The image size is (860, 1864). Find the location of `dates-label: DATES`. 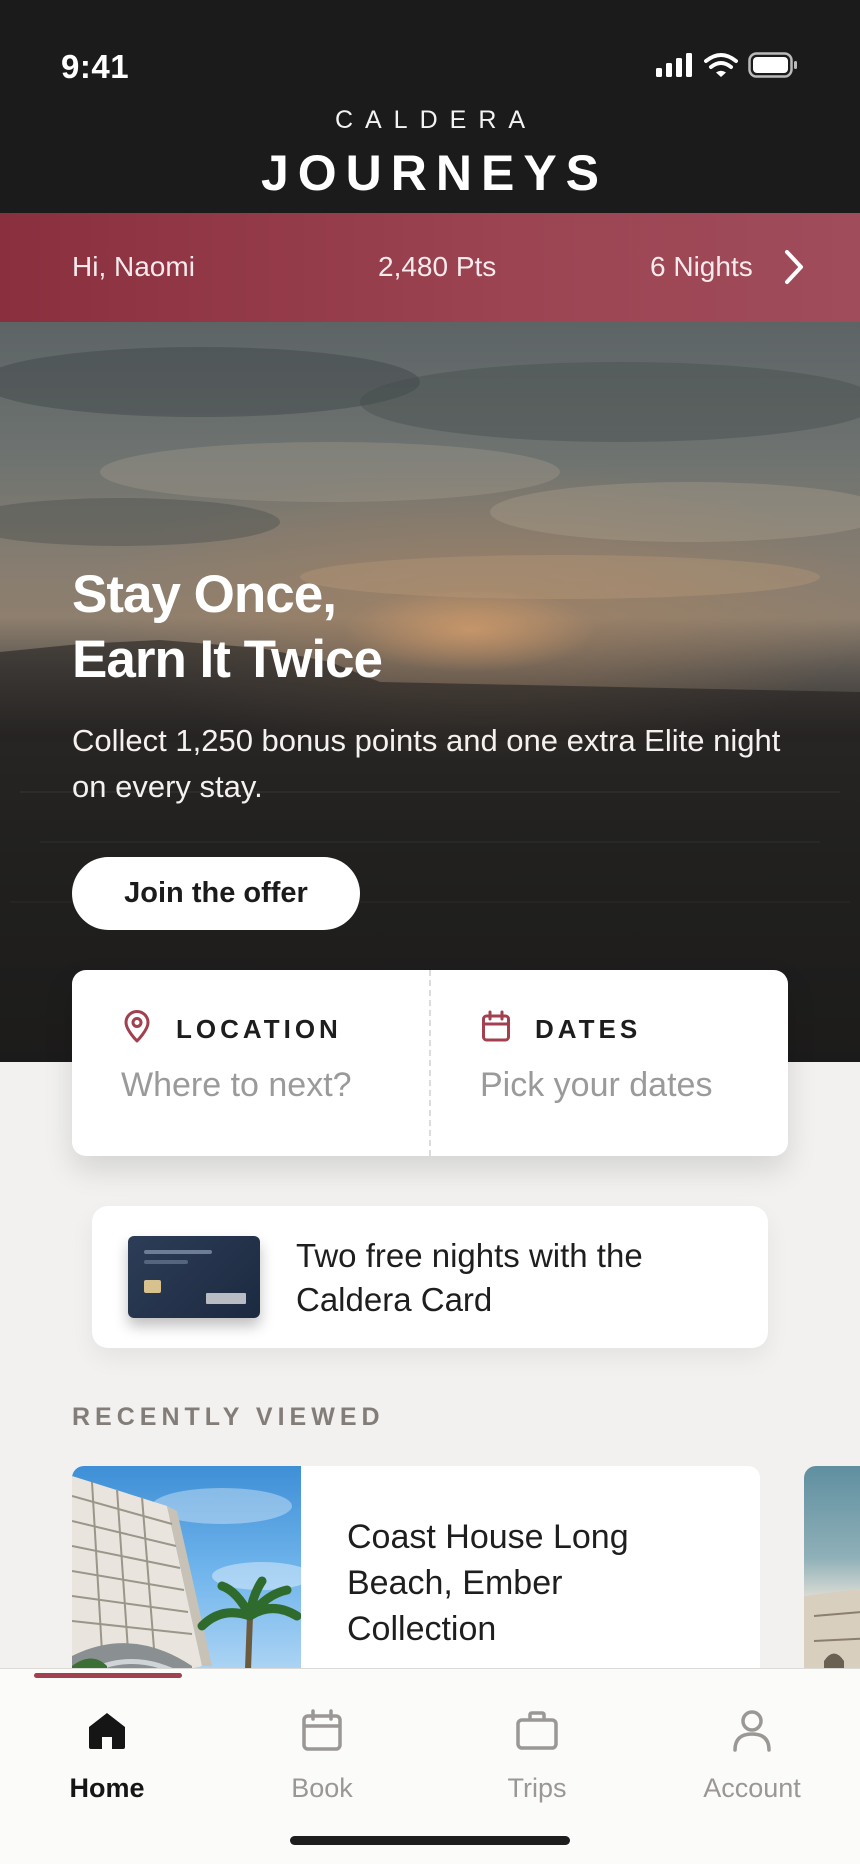

dates-label: DATES is located at coordinates (588, 1029).